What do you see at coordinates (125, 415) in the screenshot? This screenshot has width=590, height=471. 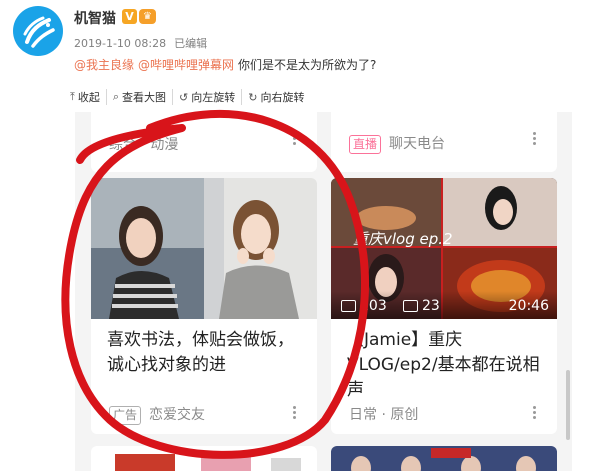 I see `ad-tag: 广告` at bounding box center [125, 415].